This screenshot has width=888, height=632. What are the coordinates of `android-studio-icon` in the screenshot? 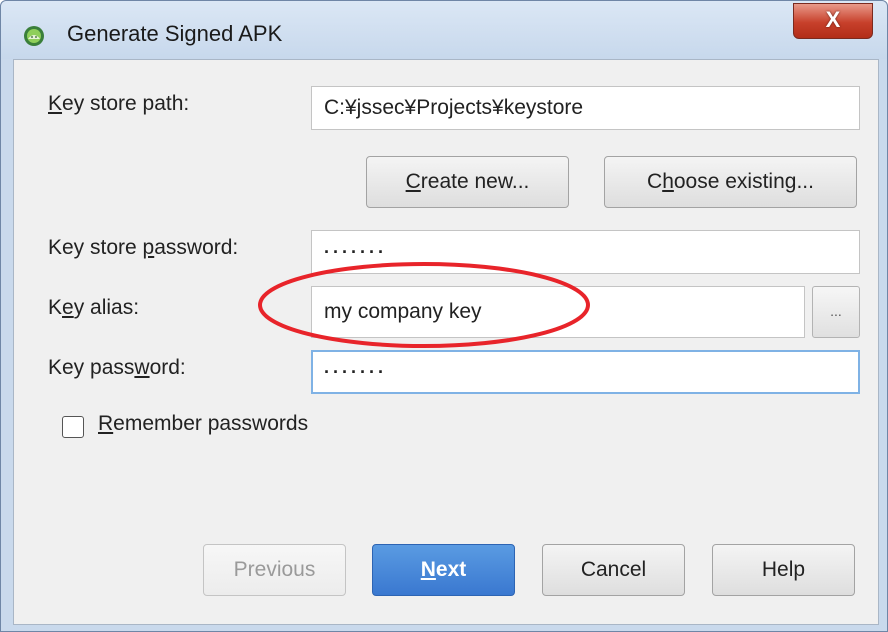 It's located at (34, 36).